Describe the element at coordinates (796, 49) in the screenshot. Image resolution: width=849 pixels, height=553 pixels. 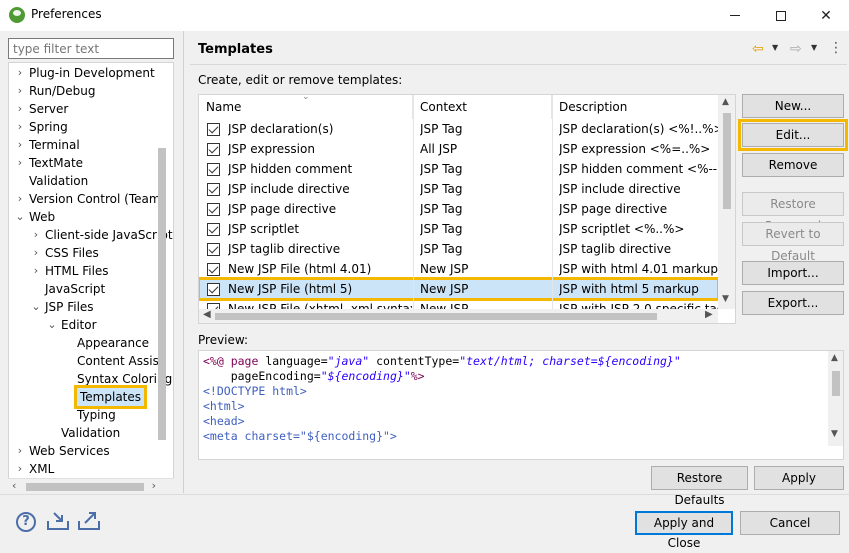
I see `forward-arrow-icon: ⇨` at that location.